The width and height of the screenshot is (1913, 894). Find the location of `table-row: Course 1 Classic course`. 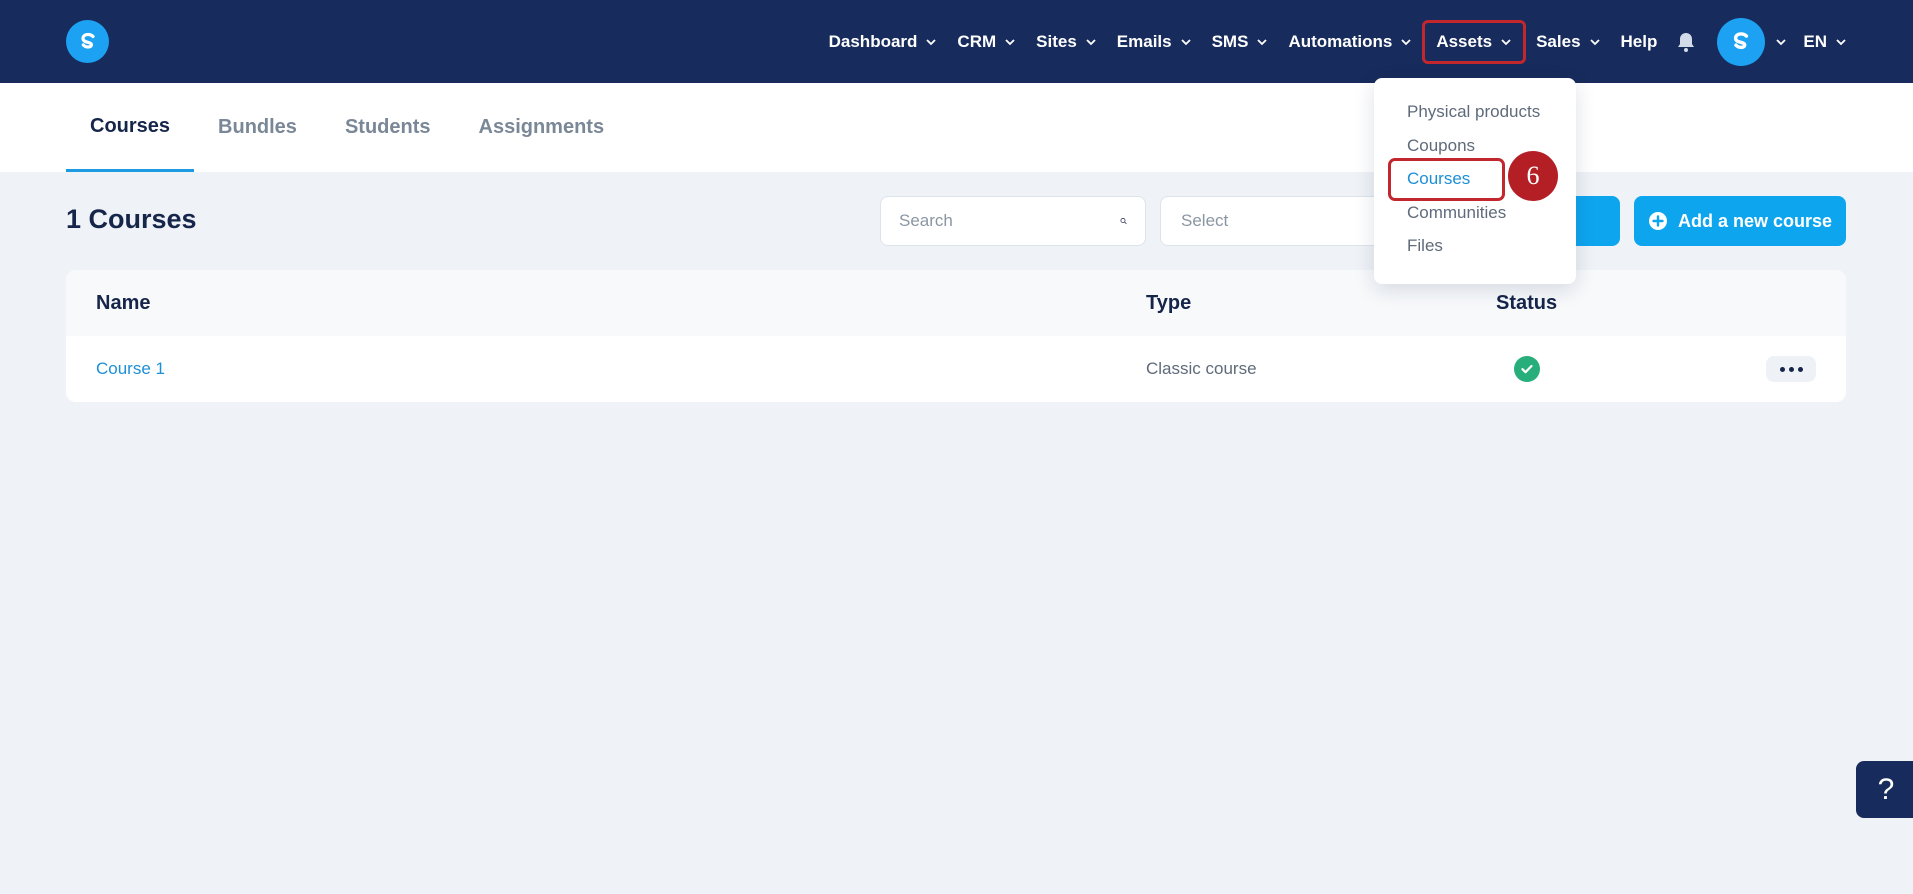

table-row: Course 1 Classic course is located at coordinates (956, 369).